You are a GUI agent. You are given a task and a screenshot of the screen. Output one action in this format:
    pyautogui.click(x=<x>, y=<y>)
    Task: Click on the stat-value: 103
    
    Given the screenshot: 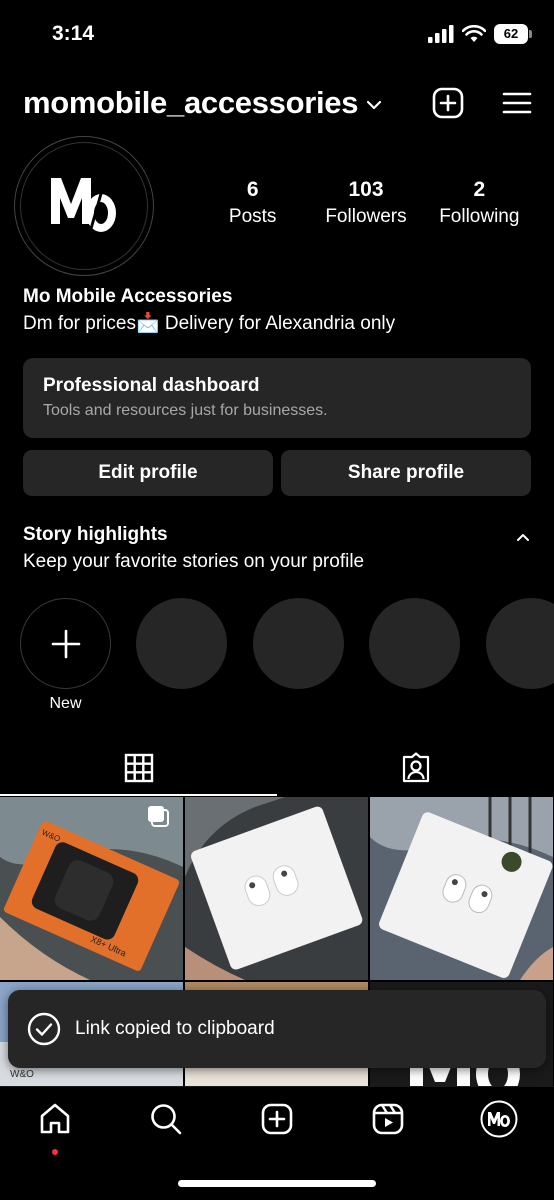 What is the action you would take?
    pyautogui.click(x=366, y=189)
    